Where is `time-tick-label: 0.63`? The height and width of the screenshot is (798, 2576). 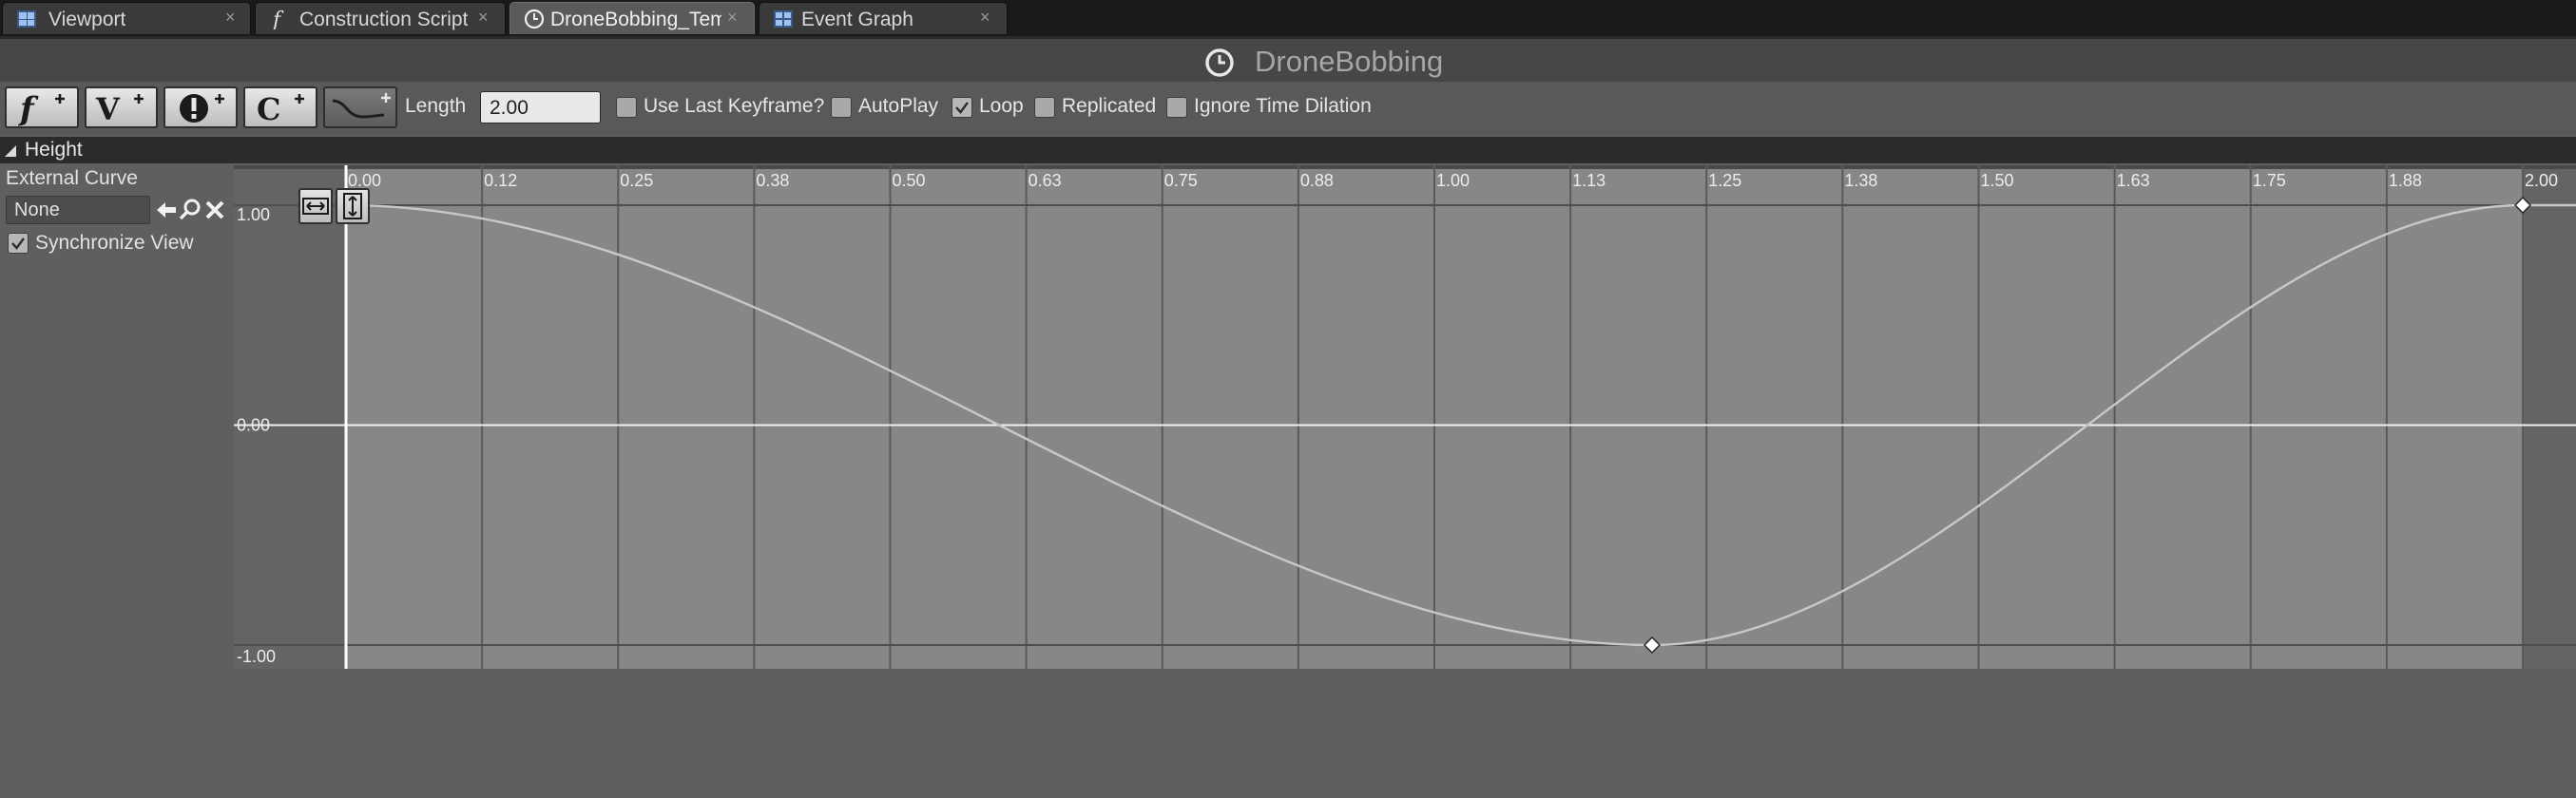
time-tick-label: 0.63 is located at coordinates (1045, 180).